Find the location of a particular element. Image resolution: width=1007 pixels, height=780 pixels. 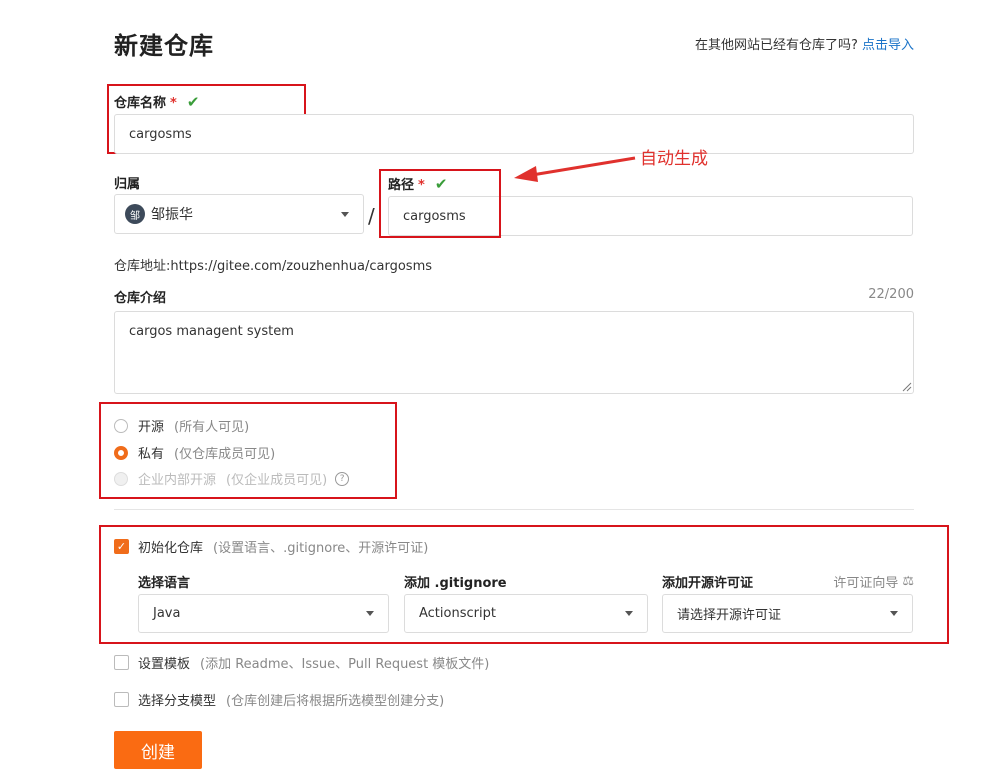

init-repo-hint: (设置语言、.gitignore、开源许可证) is located at coordinates (321, 548).